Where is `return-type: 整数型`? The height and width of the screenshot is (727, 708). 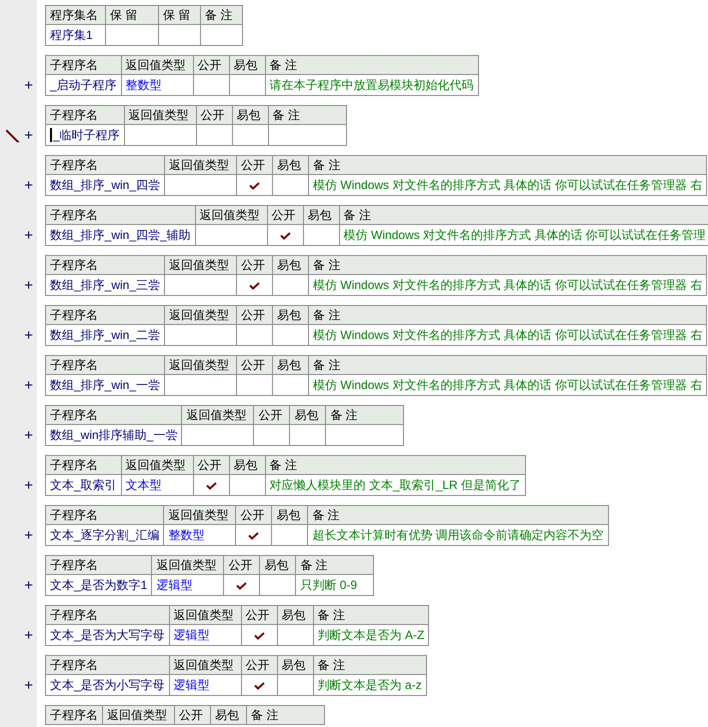
return-type: 整数型 is located at coordinates (200, 535).